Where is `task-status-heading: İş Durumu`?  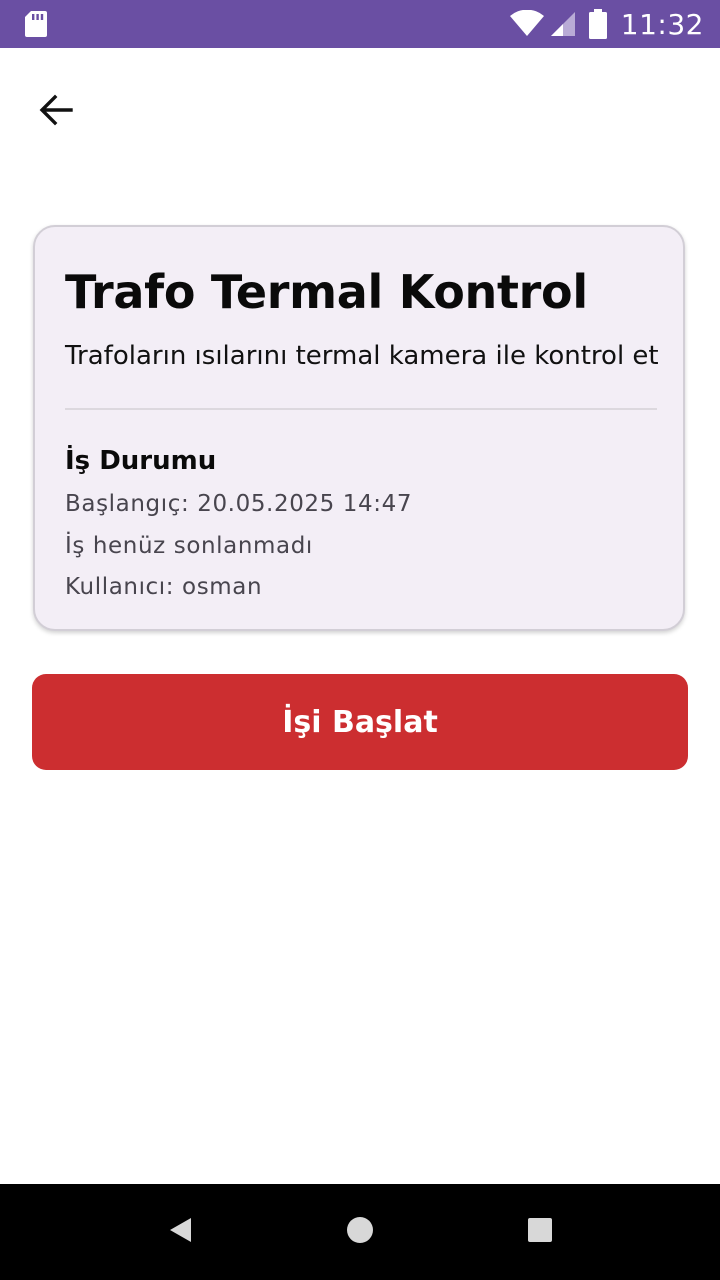
task-status-heading: İş Durumu is located at coordinates (141, 461).